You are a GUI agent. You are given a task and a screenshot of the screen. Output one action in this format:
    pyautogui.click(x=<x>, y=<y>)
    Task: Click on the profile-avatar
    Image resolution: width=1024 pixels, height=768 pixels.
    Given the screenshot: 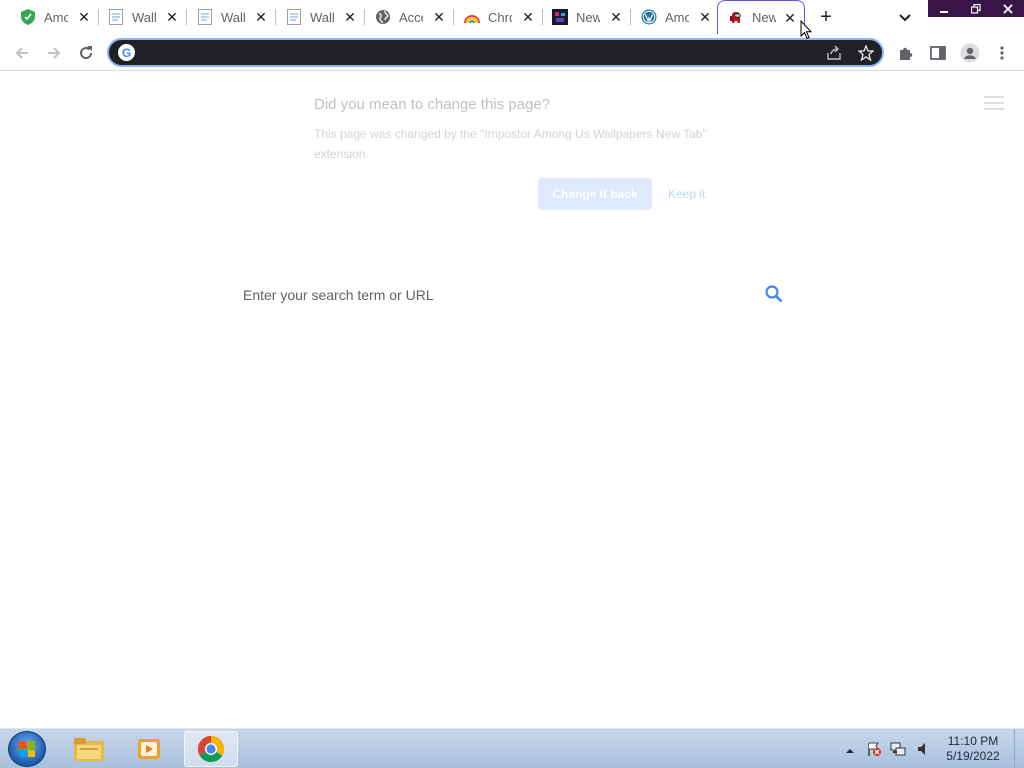 What is the action you would take?
    pyautogui.click(x=970, y=53)
    